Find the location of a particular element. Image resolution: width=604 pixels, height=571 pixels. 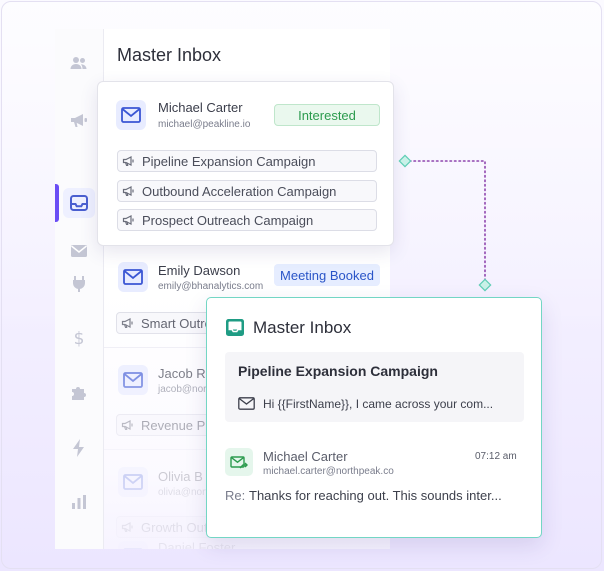

contact-email: olivia@nort is located at coordinates (183, 492).